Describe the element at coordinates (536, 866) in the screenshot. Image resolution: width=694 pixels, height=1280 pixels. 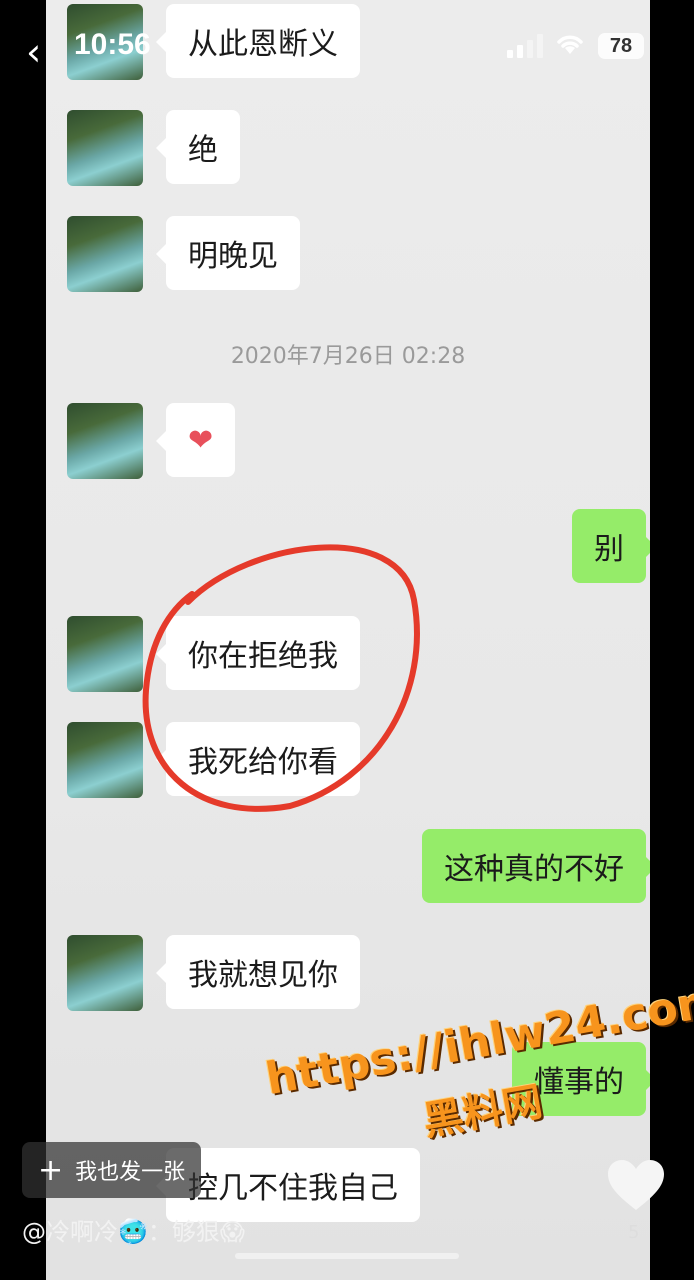
I see `message-bubble: 这种真的不好` at that location.